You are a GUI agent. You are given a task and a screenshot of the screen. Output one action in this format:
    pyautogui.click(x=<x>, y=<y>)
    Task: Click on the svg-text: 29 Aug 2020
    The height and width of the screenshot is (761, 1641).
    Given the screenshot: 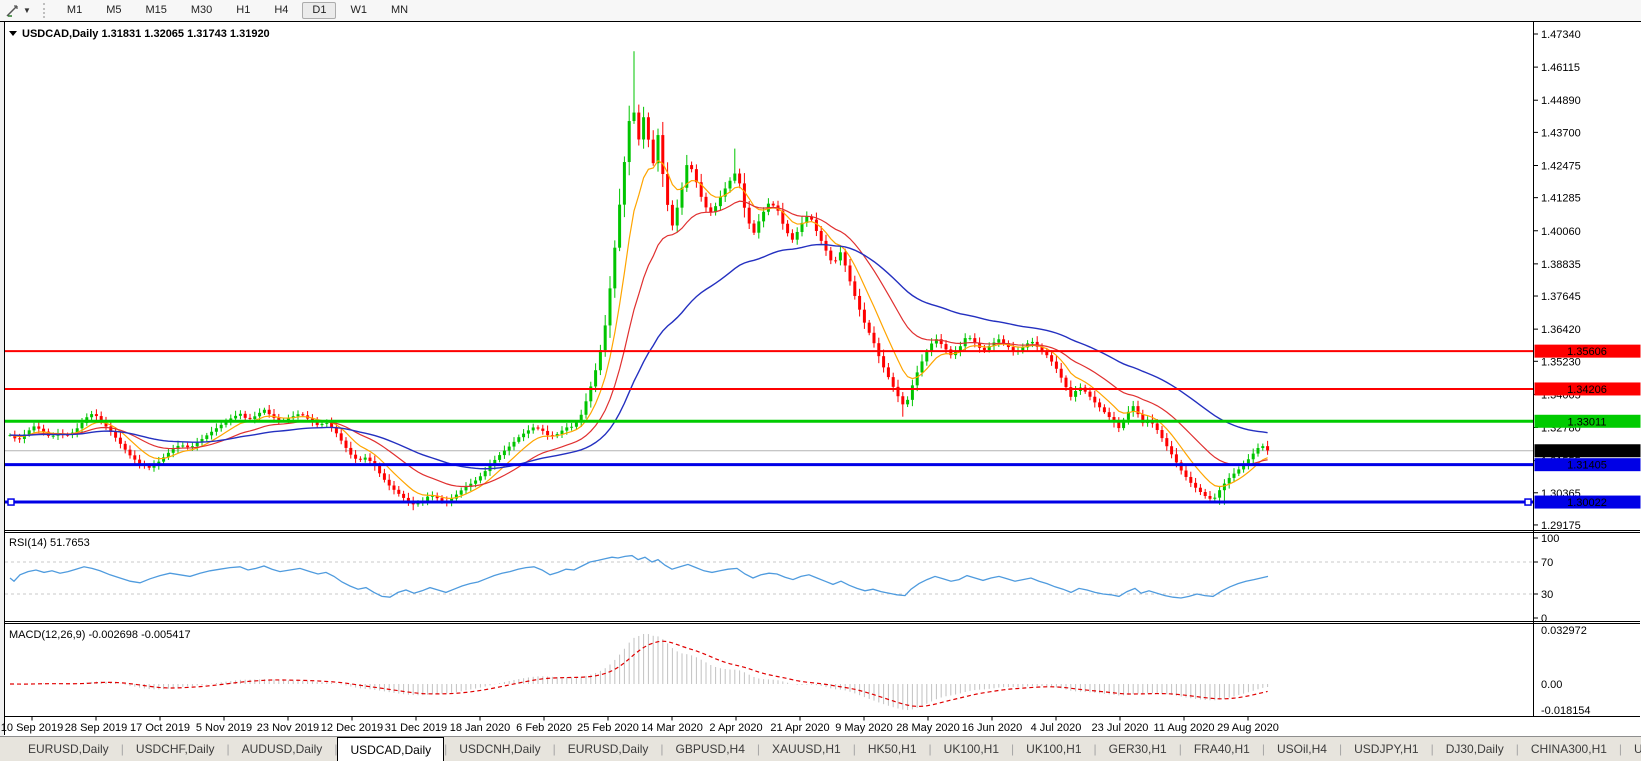 What is the action you would take?
    pyautogui.click(x=1248, y=728)
    